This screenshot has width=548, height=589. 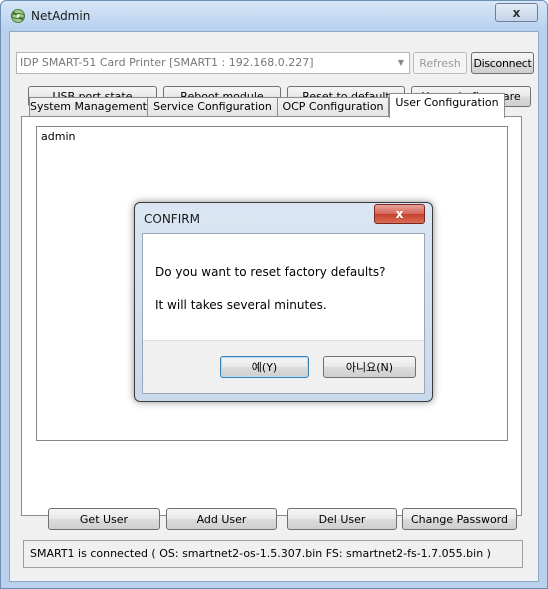 What do you see at coordinates (274, 16) in the screenshot?
I see `title-bar: NetAdmin x` at bounding box center [274, 16].